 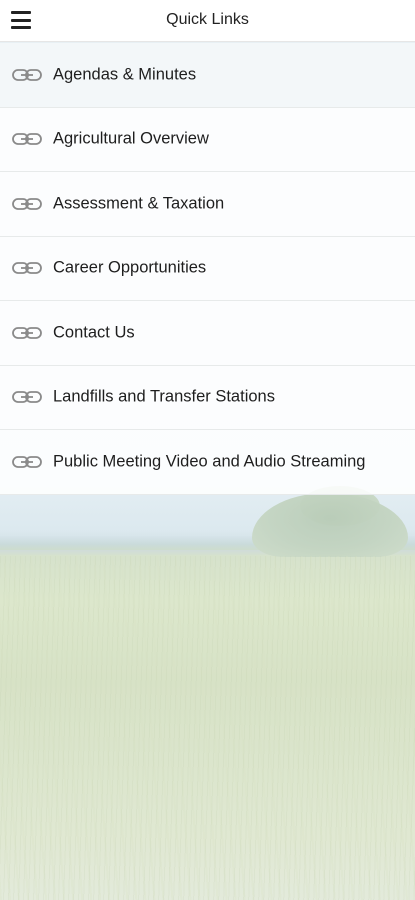 I want to click on list-item-label: Assessment & Taxation, so click(x=139, y=203).